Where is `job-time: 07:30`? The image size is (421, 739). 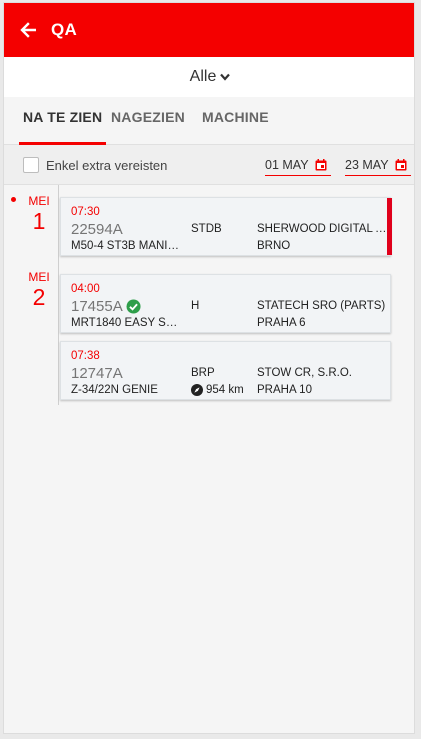 job-time: 07:30 is located at coordinates (85, 212).